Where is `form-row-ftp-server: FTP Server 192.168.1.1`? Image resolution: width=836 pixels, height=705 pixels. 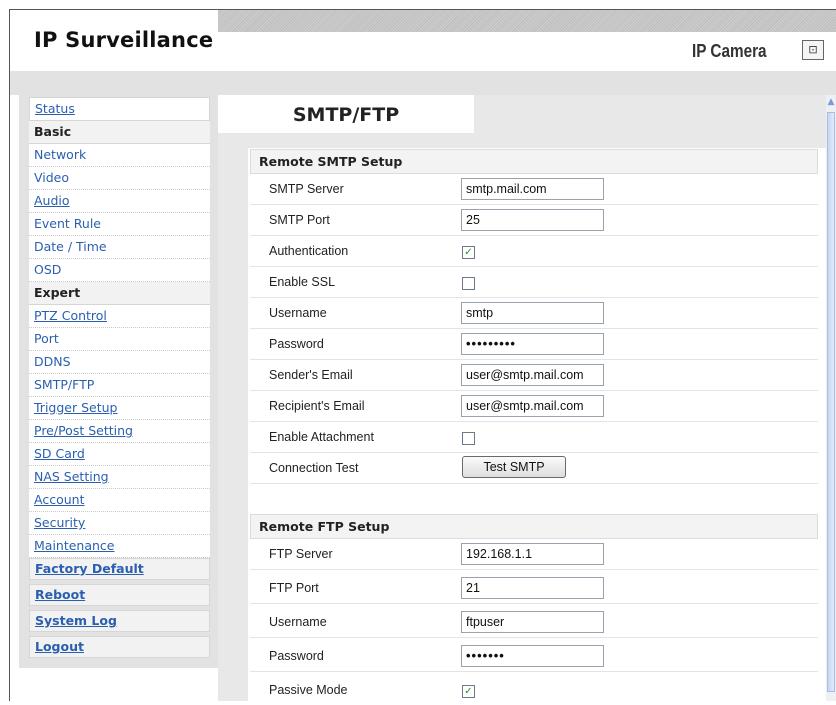
form-row-ftp-server: FTP Server 192.168.1.1 is located at coordinates (534, 554).